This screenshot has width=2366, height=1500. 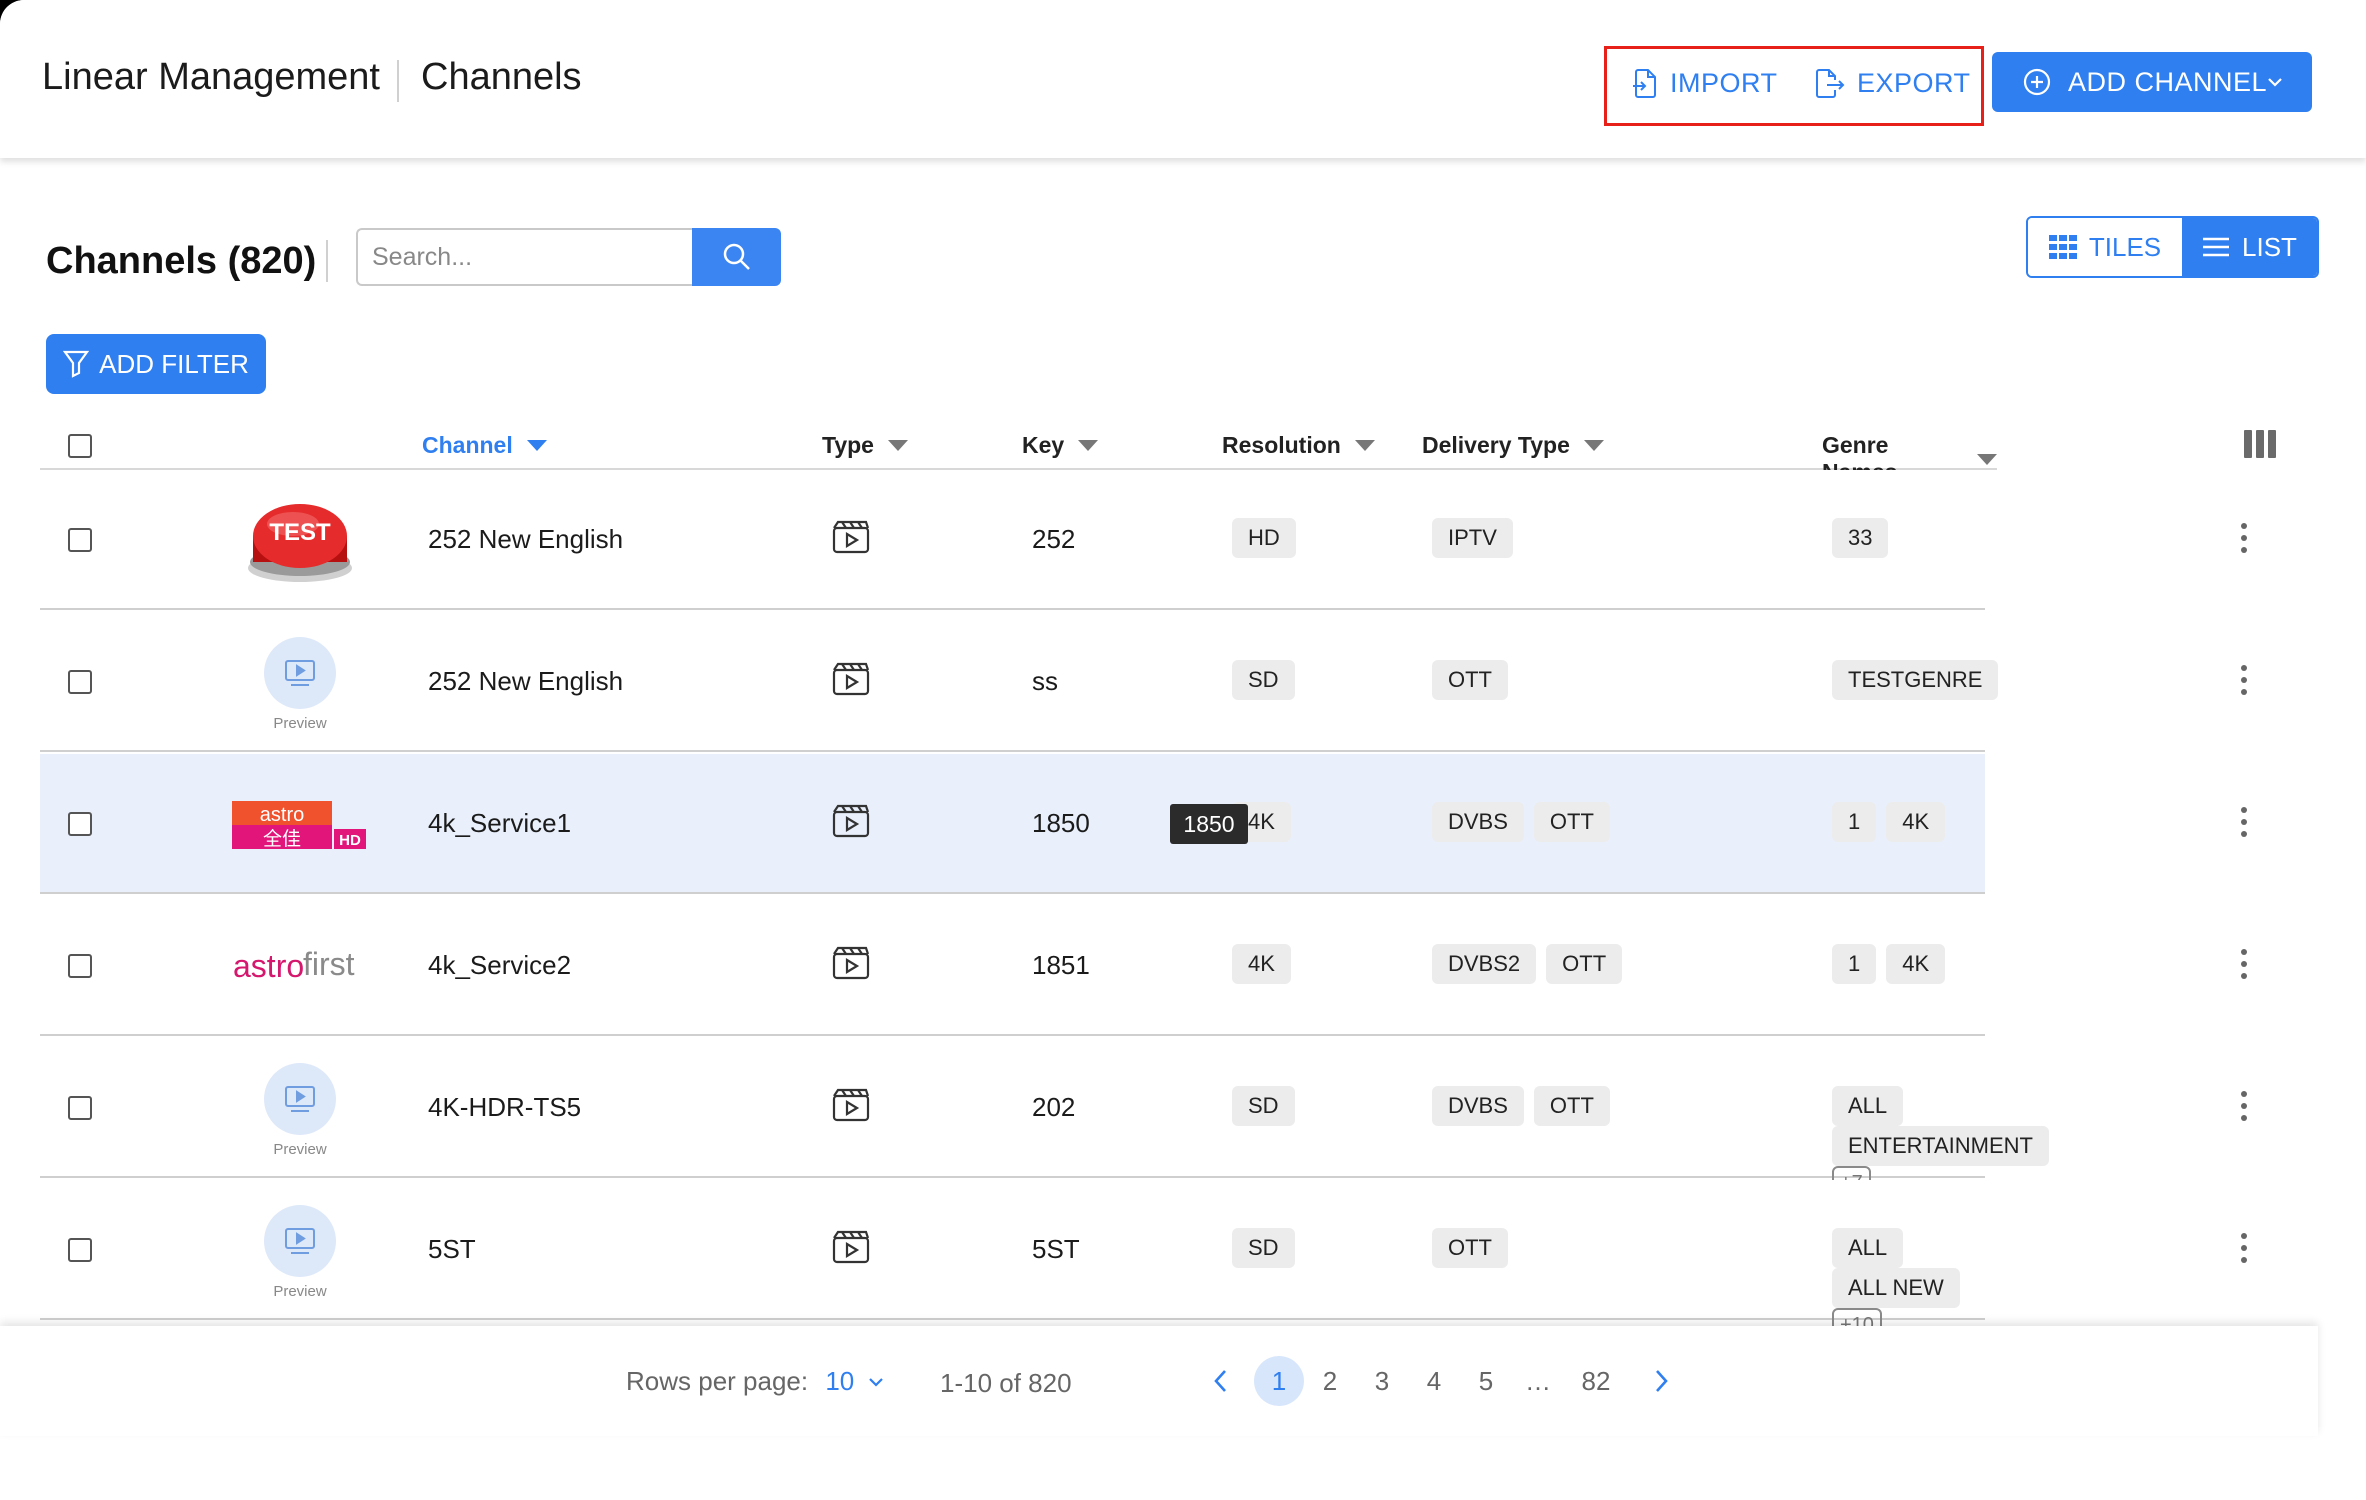 I want to click on resolution-cell: SD, so click(x=1268, y=1106).